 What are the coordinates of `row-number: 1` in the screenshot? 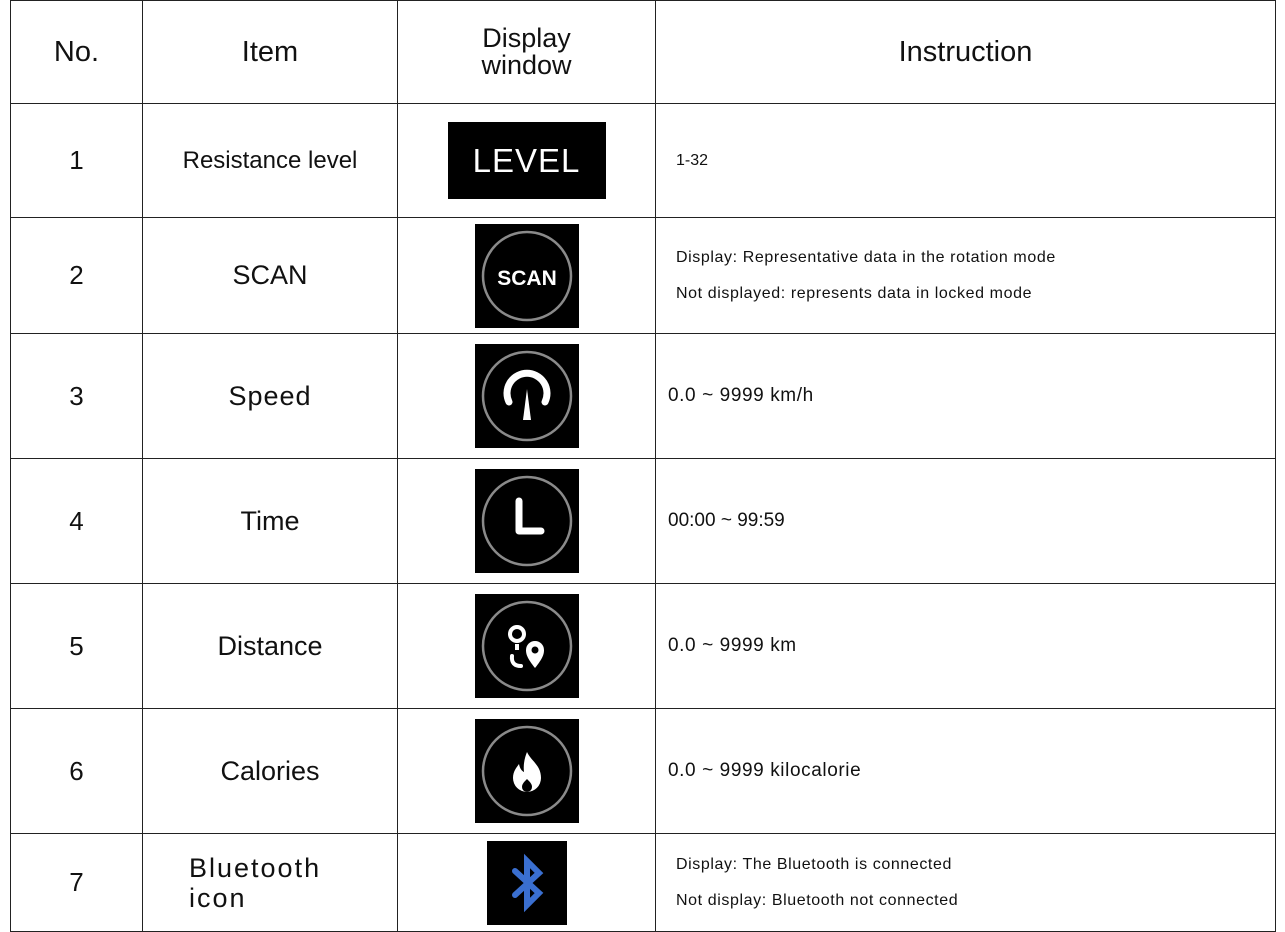 It's located at (76, 160).